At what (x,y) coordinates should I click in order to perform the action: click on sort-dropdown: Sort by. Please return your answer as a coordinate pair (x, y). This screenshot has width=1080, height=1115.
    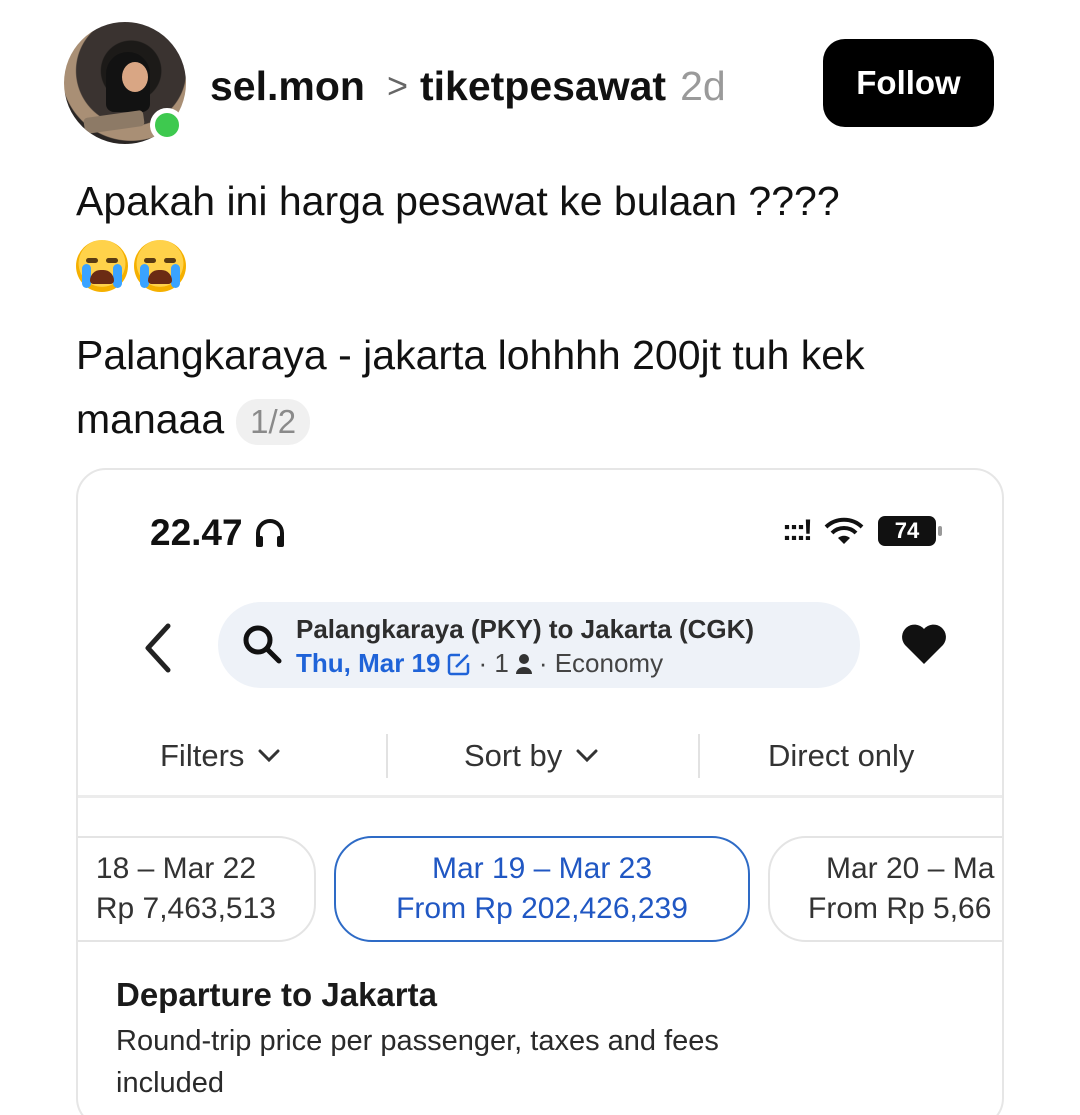
    Looking at the image, I should click on (531, 756).